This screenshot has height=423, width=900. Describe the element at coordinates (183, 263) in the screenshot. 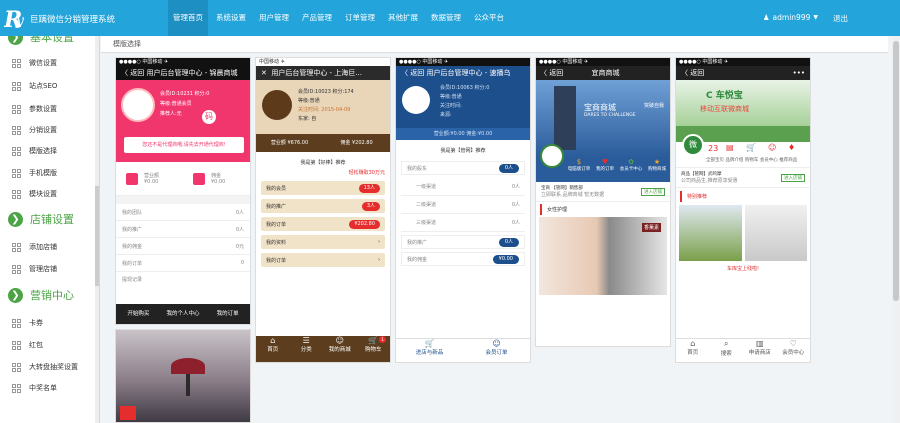

I see `list-item: 我的订单 0` at that location.